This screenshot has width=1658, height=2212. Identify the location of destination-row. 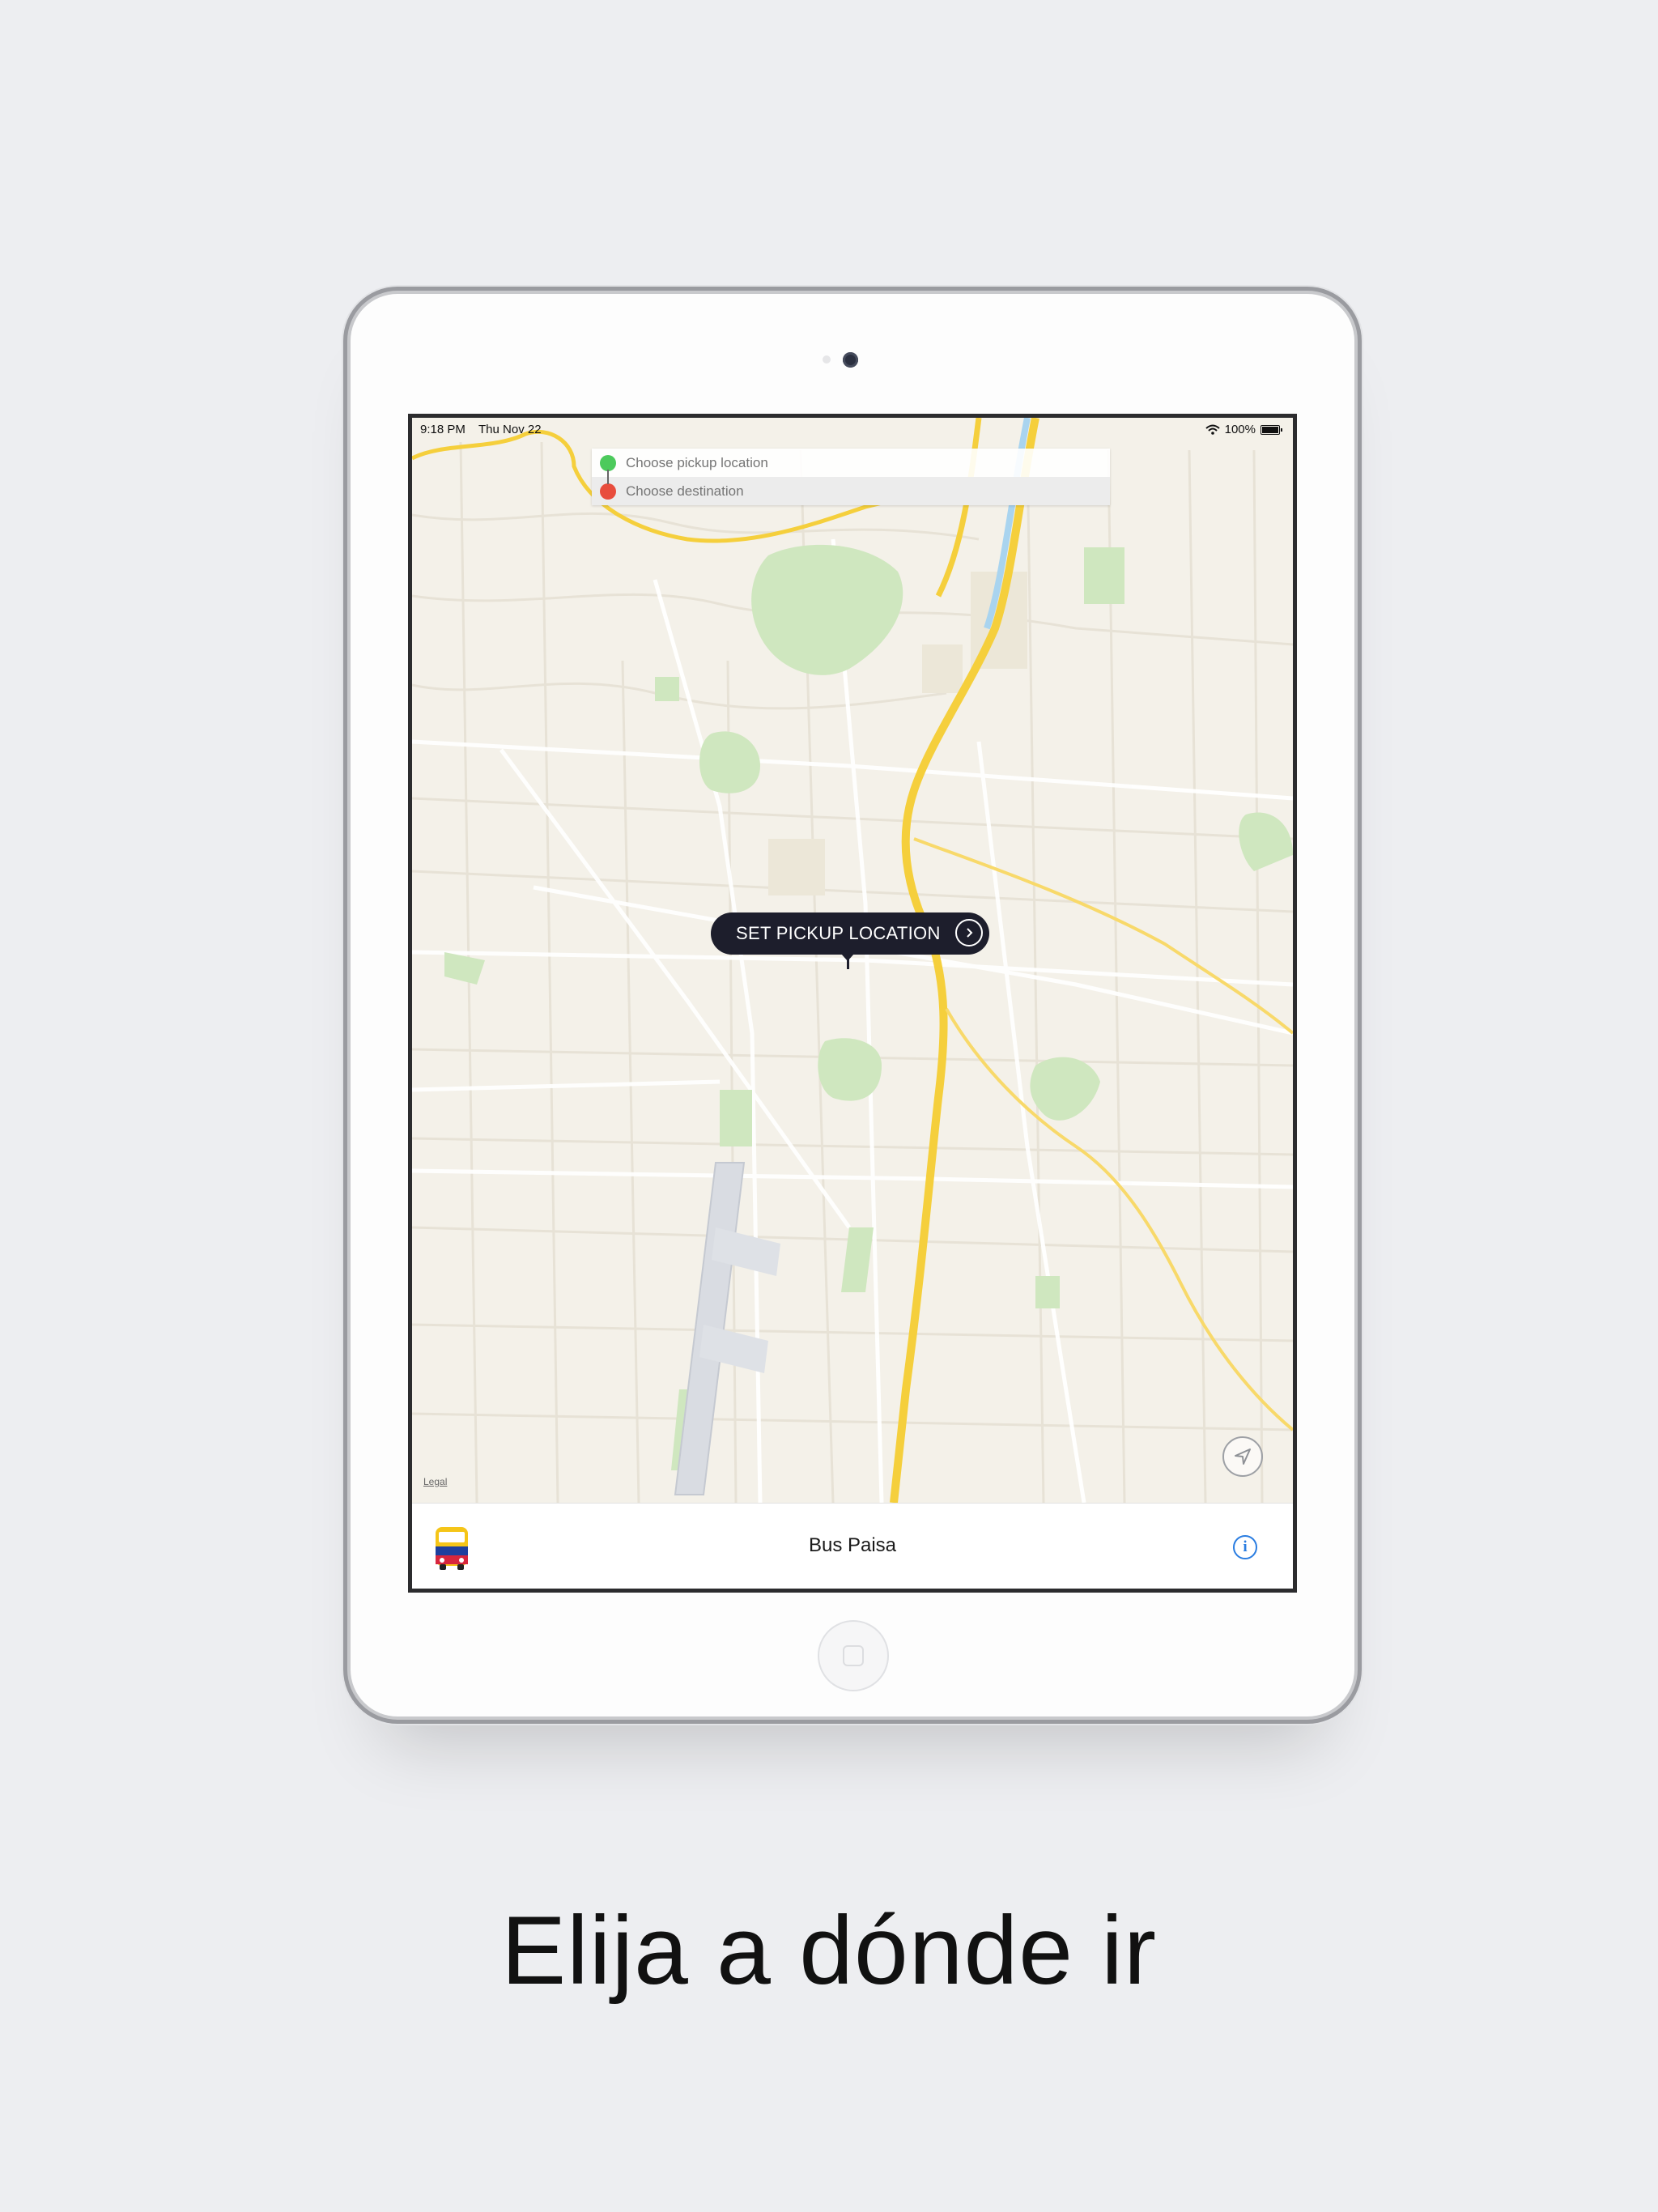
(851, 491).